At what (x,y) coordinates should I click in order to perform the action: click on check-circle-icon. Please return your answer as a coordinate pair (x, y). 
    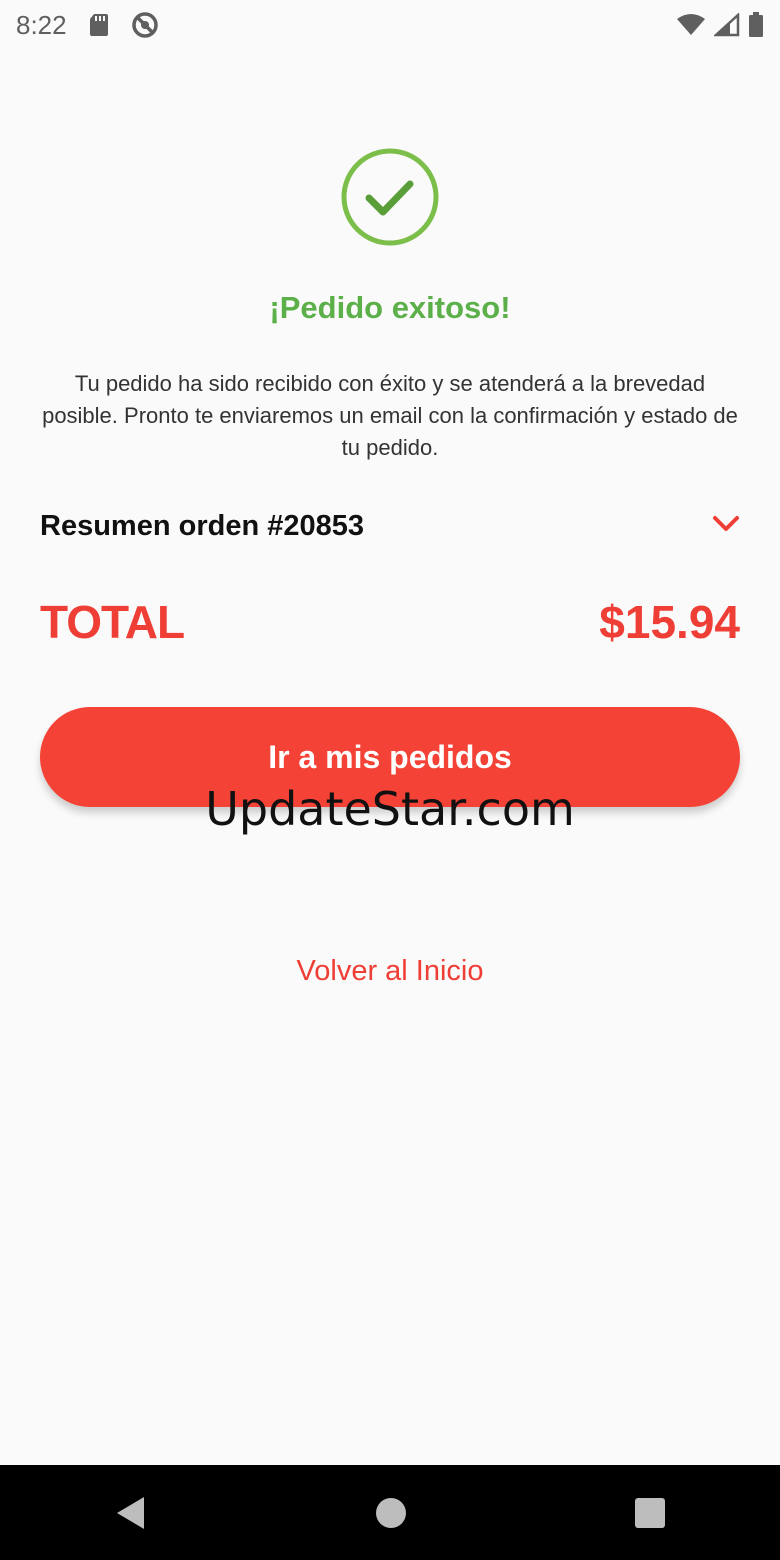
    Looking at the image, I should click on (390, 197).